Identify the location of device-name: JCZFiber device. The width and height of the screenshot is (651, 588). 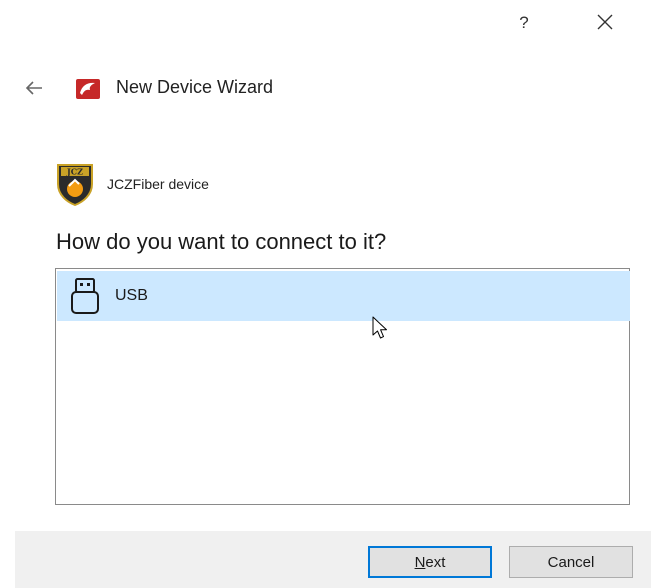
(158, 184).